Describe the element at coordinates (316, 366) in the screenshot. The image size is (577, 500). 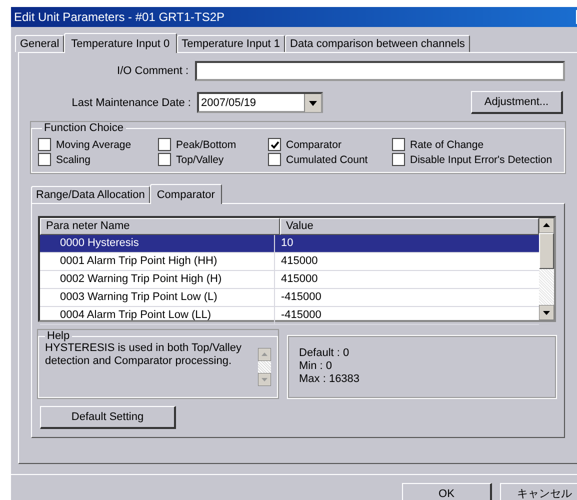
I see `range-info-text: Min : 0` at that location.